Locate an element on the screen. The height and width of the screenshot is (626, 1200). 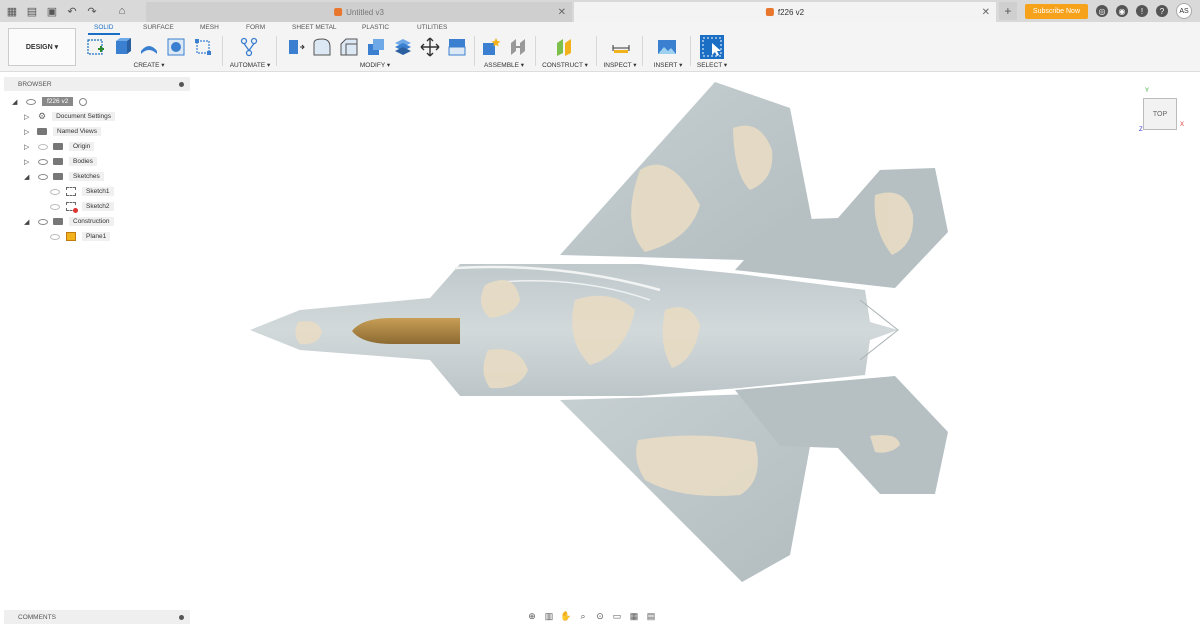
pan-icon: ✋ is located at coordinates (566, 616).